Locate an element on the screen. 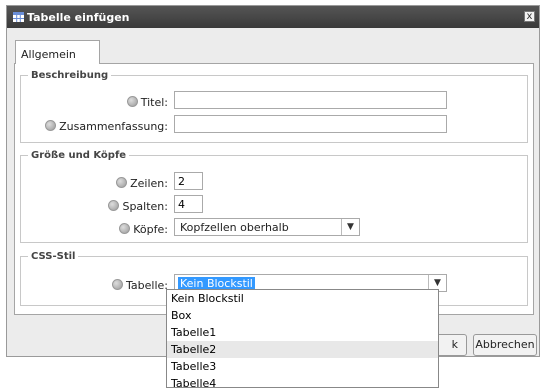 The height and width of the screenshot is (392, 548). table-style-label: Tabelle: is located at coordinates (140, 285).